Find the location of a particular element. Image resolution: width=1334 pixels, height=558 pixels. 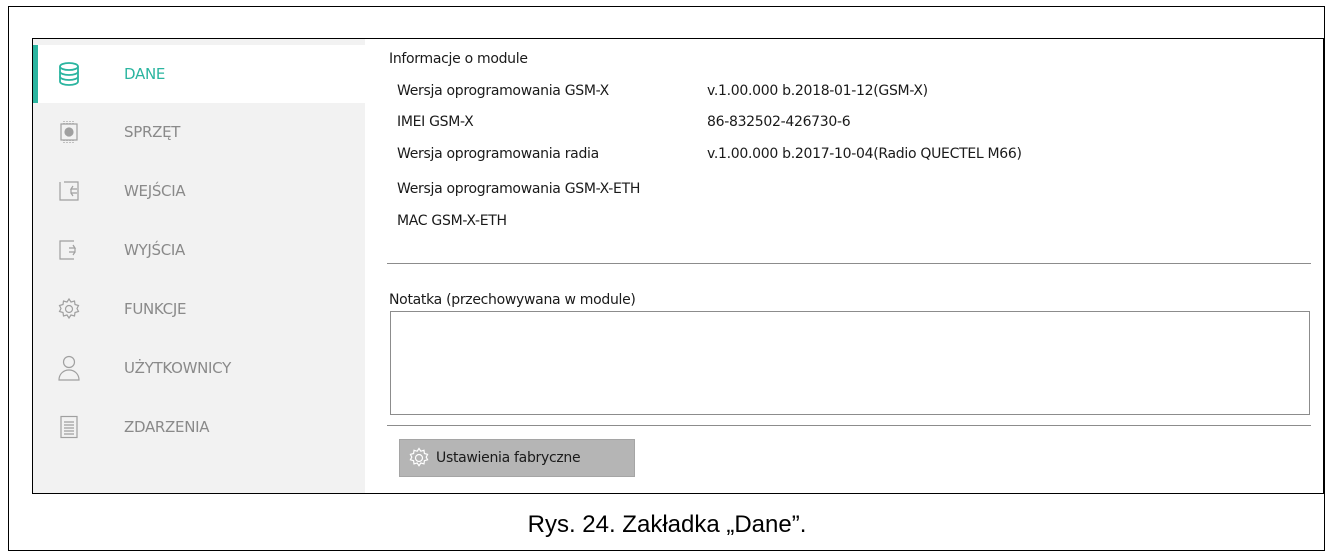

info-value: v.1.00.000 b.2018-01-12(GSM-X) is located at coordinates (817, 91).